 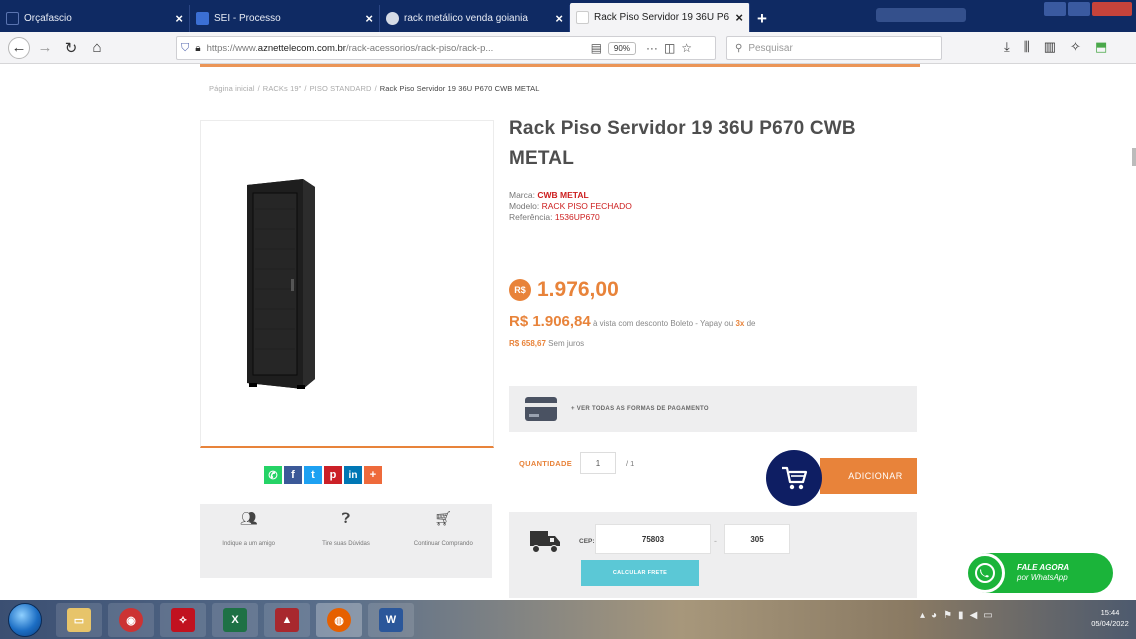 I want to click on taskbar-word: W, so click(x=391, y=620).